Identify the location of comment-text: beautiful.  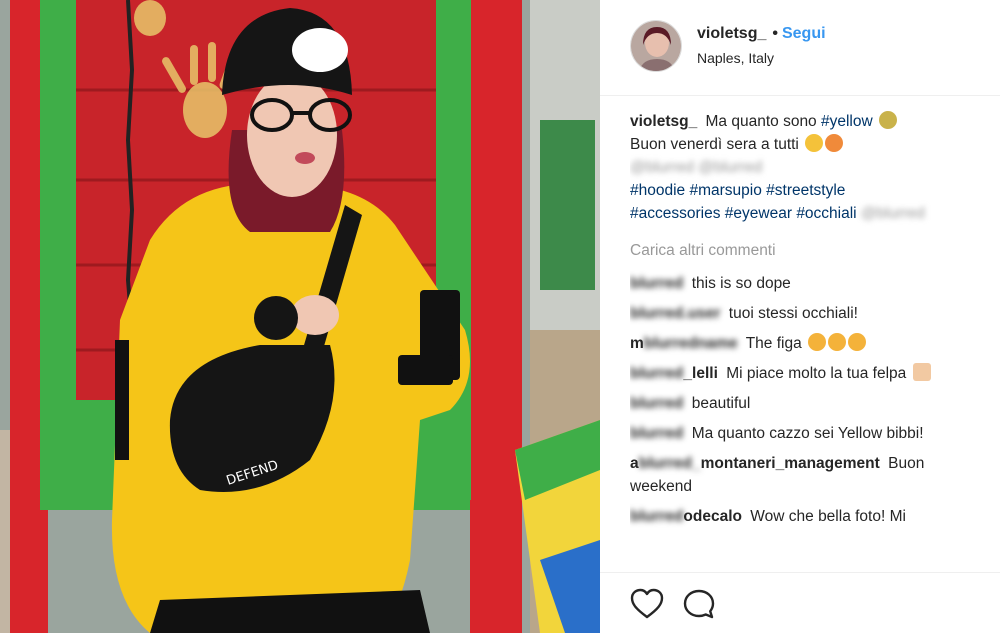
(721, 403).